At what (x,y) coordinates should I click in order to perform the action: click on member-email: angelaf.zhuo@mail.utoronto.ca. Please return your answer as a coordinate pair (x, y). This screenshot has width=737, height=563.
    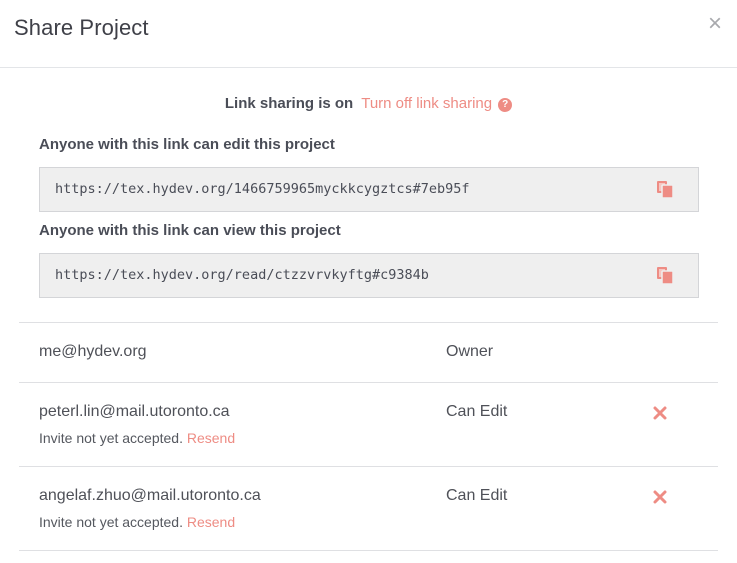
    Looking at the image, I should click on (150, 495).